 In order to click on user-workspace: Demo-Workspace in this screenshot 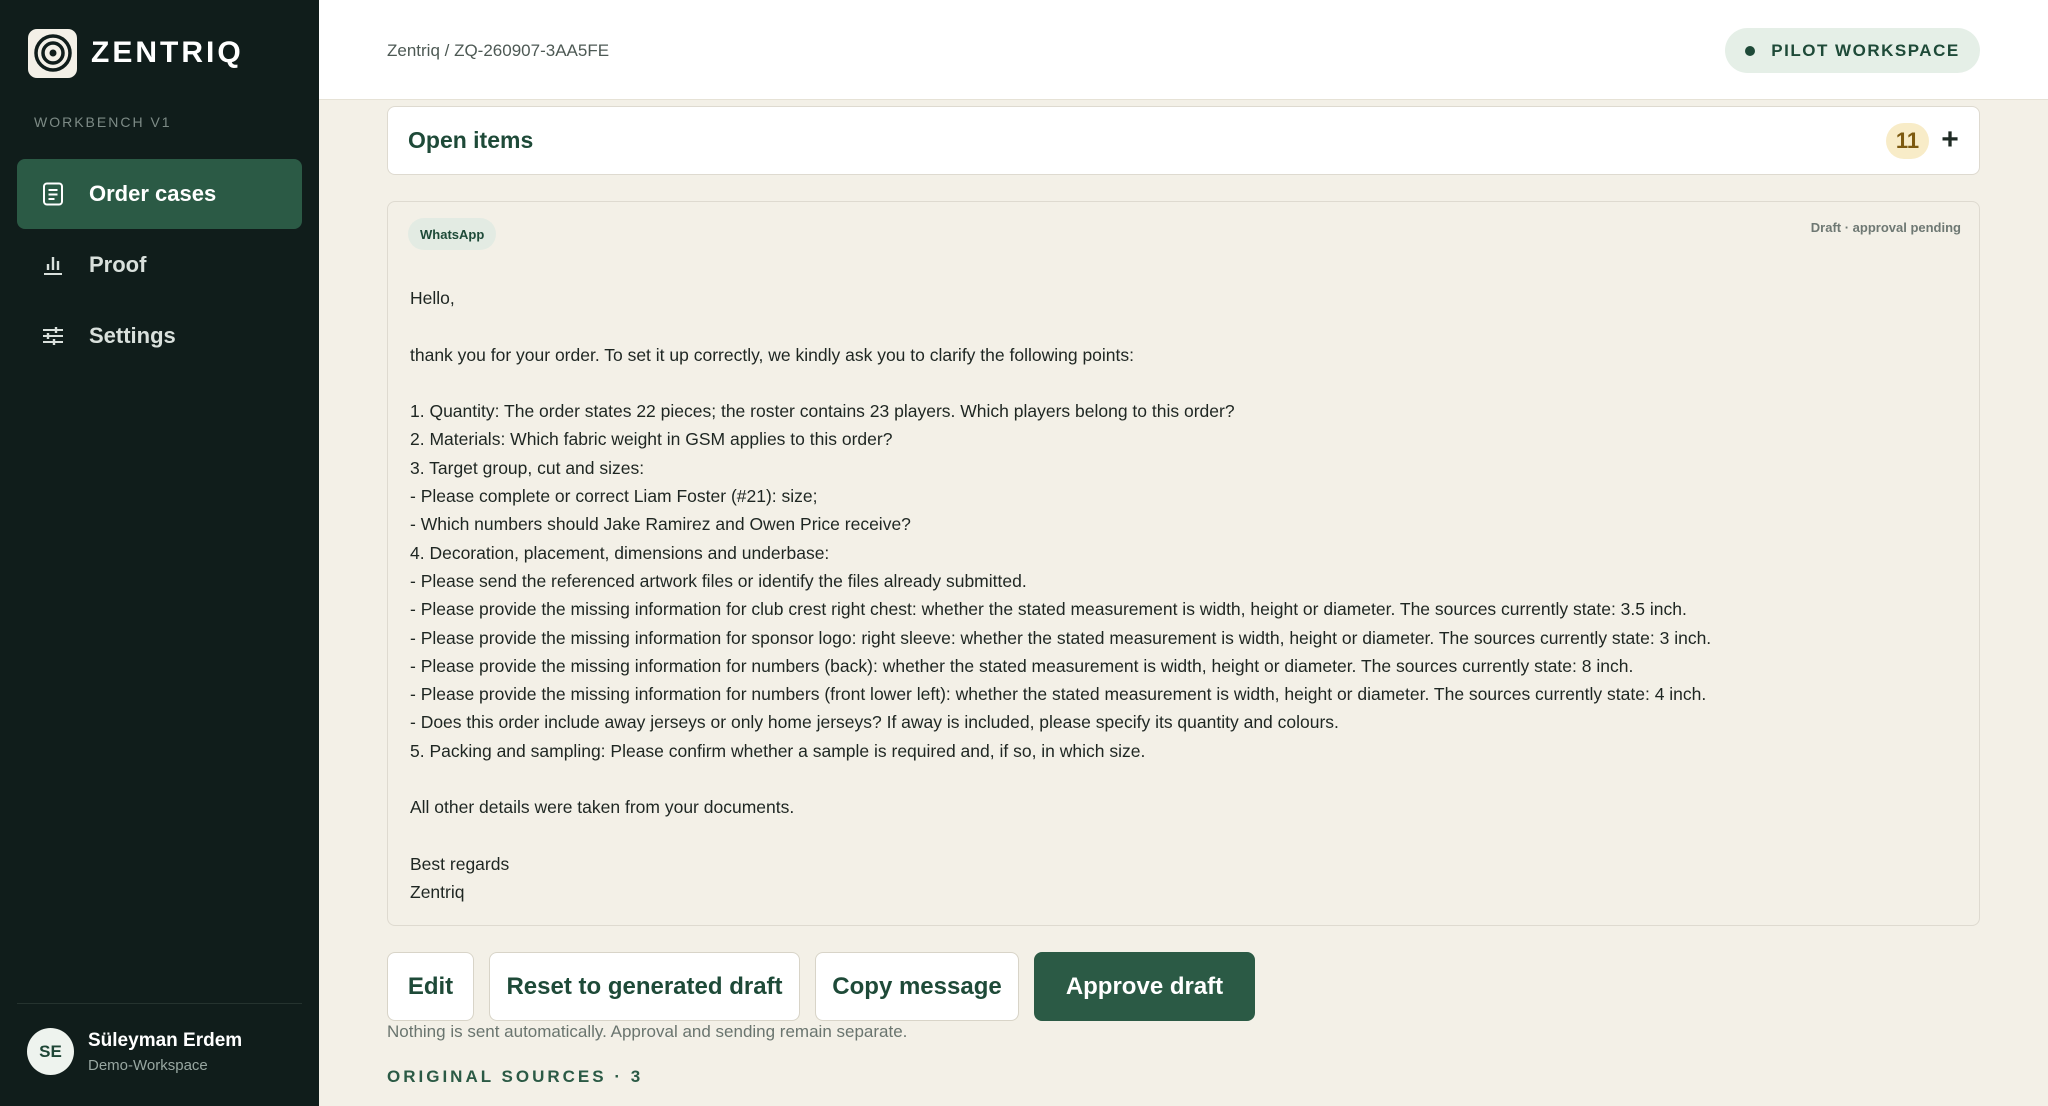, I will do `click(148, 1065)`.